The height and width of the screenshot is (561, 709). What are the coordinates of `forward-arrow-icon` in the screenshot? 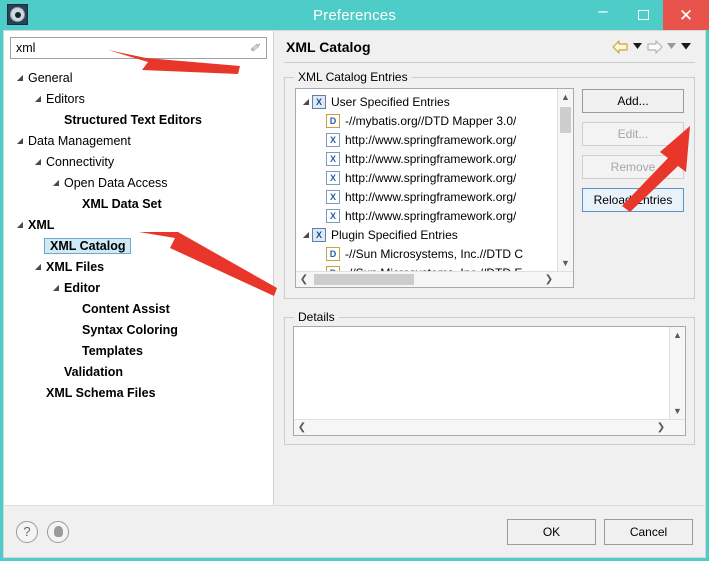 It's located at (654, 46).